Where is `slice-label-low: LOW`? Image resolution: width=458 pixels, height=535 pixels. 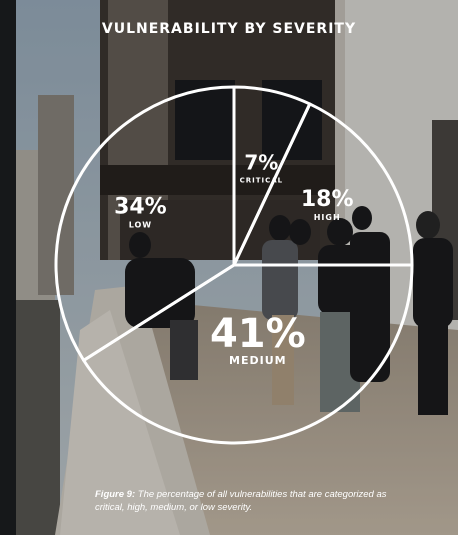 slice-label-low: LOW is located at coordinates (140, 225).